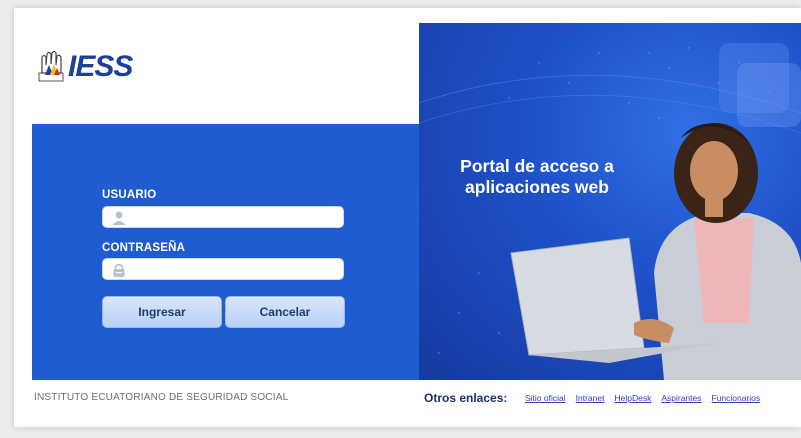 This screenshot has width=801, height=438. I want to click on username-input, so click(235, 218).